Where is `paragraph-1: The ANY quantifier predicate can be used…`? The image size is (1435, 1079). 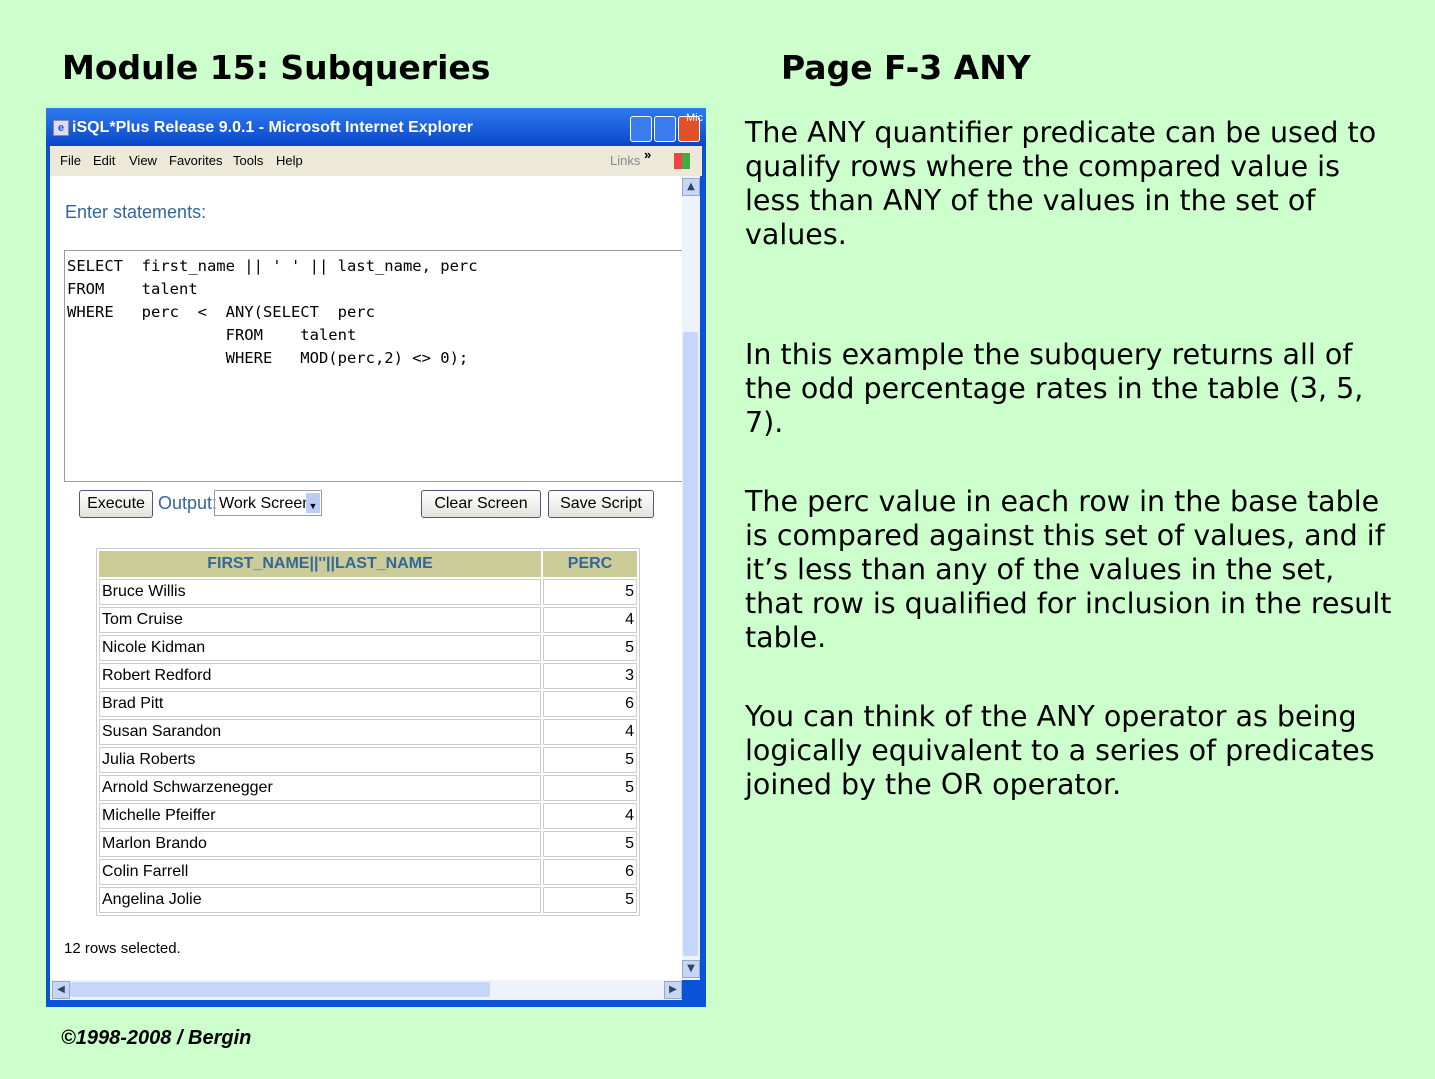
paragraph-1: The ANY quantifier predicate can be used… is located at coordinates (1061, 183).